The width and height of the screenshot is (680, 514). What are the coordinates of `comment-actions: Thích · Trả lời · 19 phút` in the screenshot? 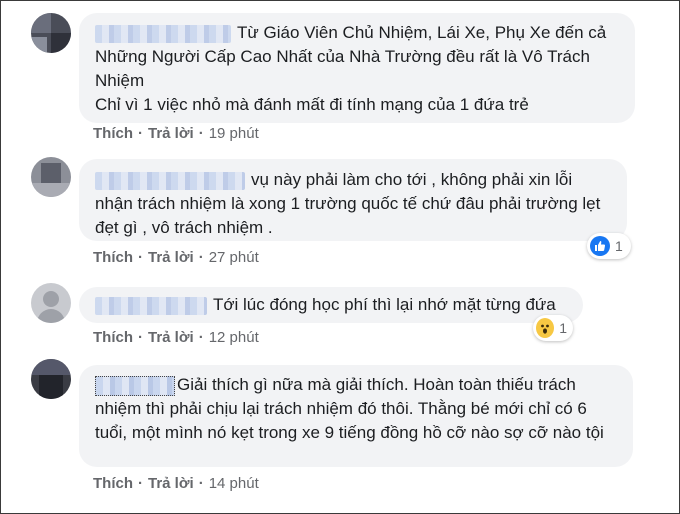 It's located at (176, 133).